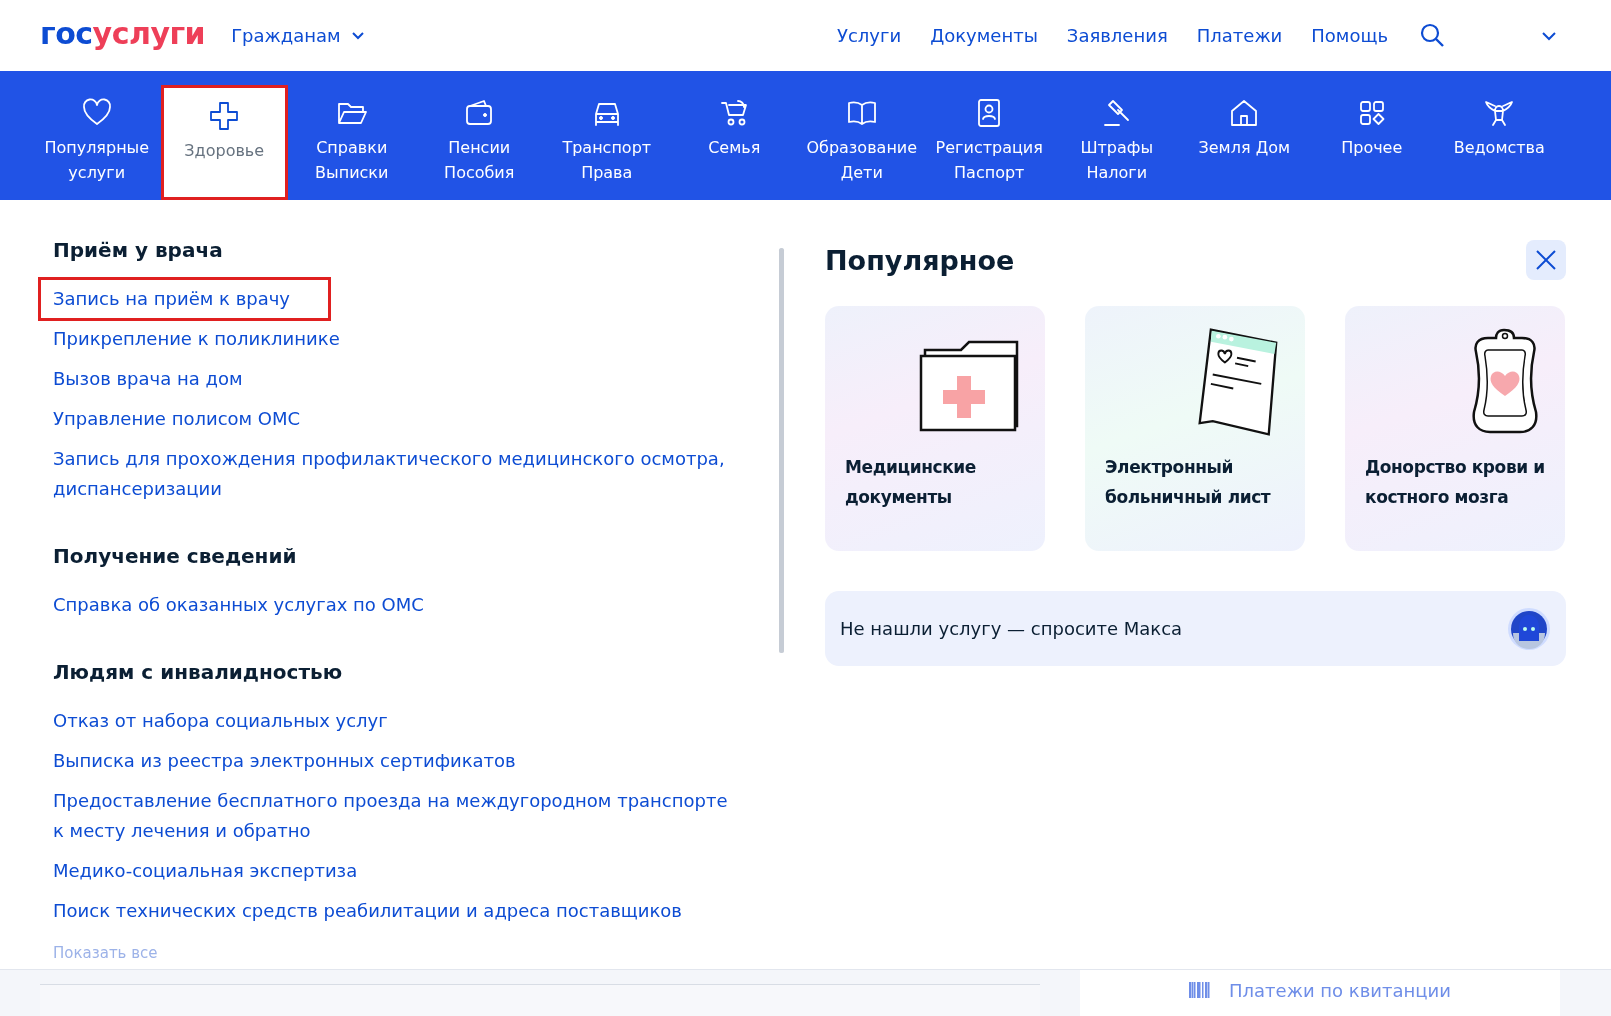 Image resolution: width=1611 pixels, height=1016 pixels. I want to click on category-tab: Здоровье, so click(224, 142).